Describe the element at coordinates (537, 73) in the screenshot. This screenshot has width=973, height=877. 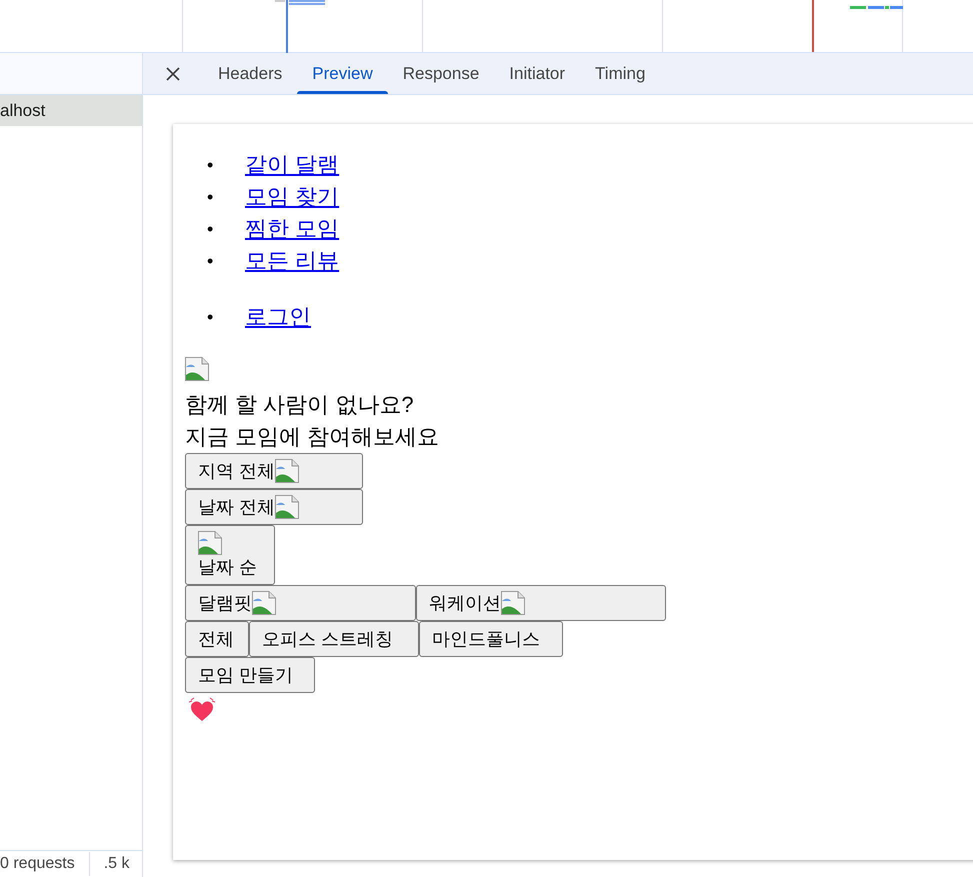
I see `tab: Initiator` at that location.